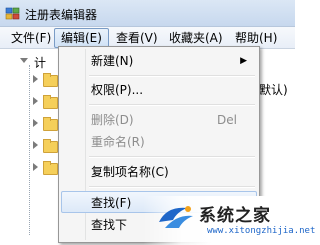 The height and width of the screenshot is (245, 320). What do you see at coordinates (137, 38) in the screenshot?
I see `menu-view: 查看(V)` at bounding box center [137, 38].